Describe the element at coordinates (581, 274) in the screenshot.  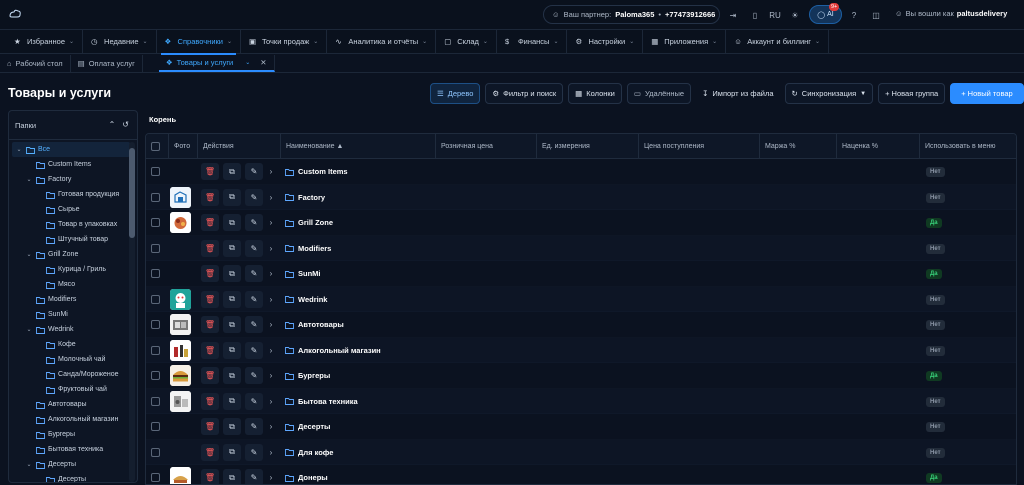
I see `table-row: 🗑 ⧉ ✎ › SunMi Да` at that location.